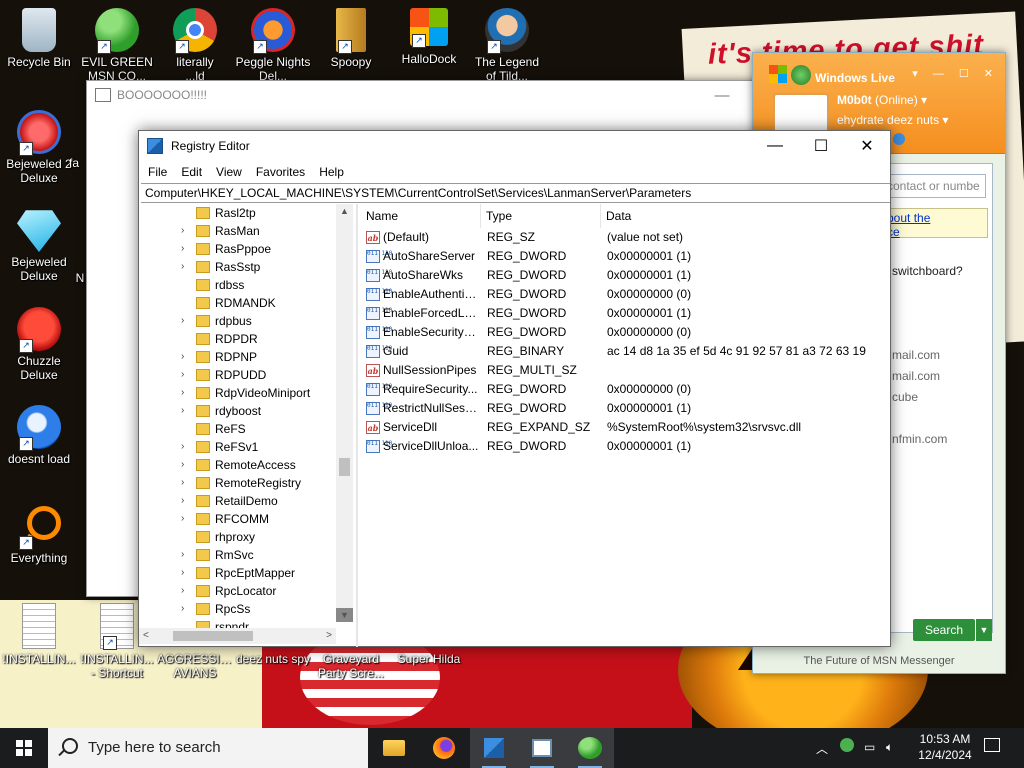 The width and height of the screenshot is (1024, 768). Describe the element at coordinates (237, 519) in the screenshot. I see `tree-item: › RFCOMM` at that location.